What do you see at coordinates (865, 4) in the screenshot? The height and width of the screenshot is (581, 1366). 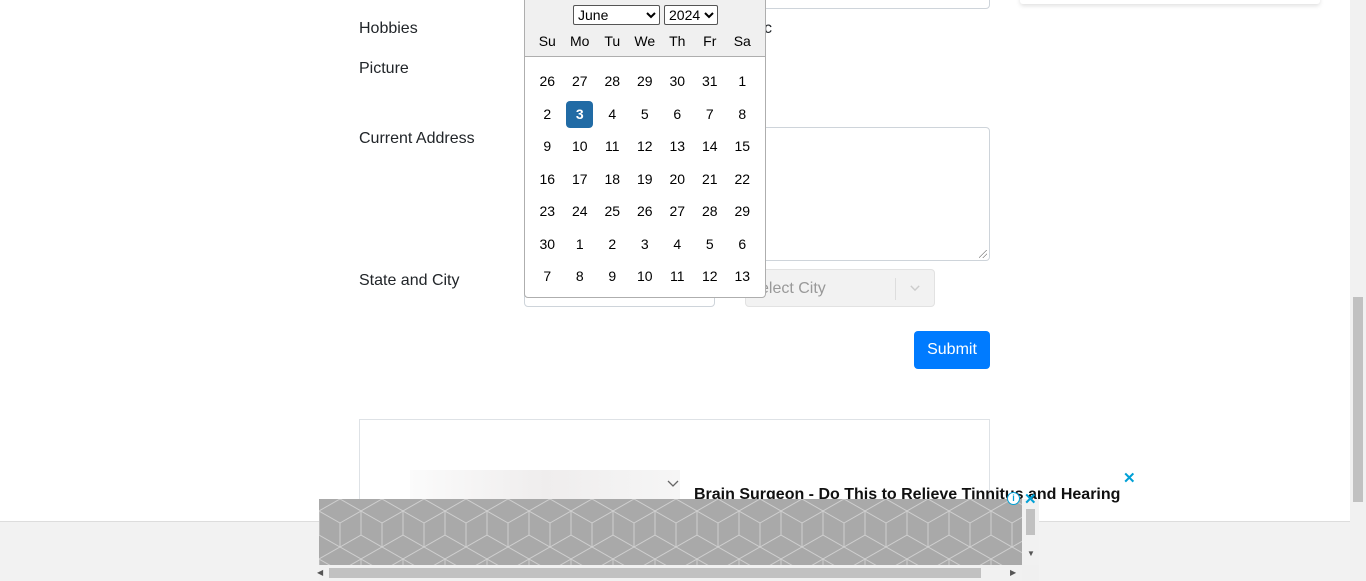 I see `top-input-edge` at bounding box center [865, 4].